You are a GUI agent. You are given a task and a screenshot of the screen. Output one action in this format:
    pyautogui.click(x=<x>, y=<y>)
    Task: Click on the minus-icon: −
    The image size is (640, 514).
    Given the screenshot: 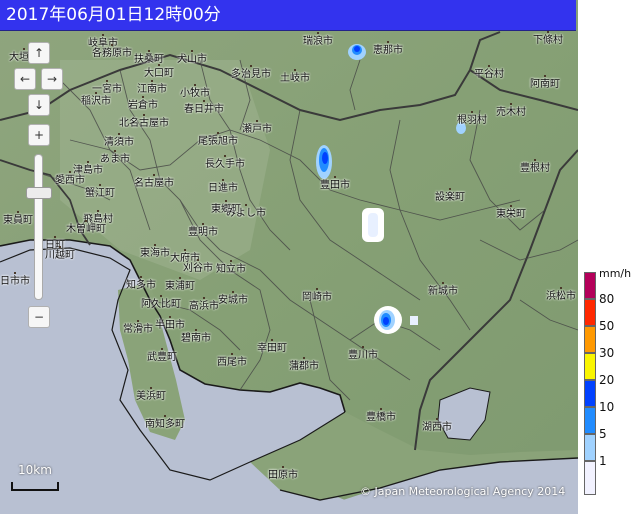 What is the action you would take?
    pyautogui.click(x=39, y=317)
    